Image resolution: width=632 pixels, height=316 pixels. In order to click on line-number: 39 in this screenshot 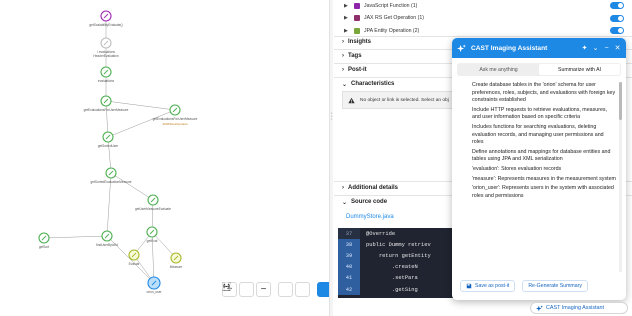, I will do `click(349, 256)`.